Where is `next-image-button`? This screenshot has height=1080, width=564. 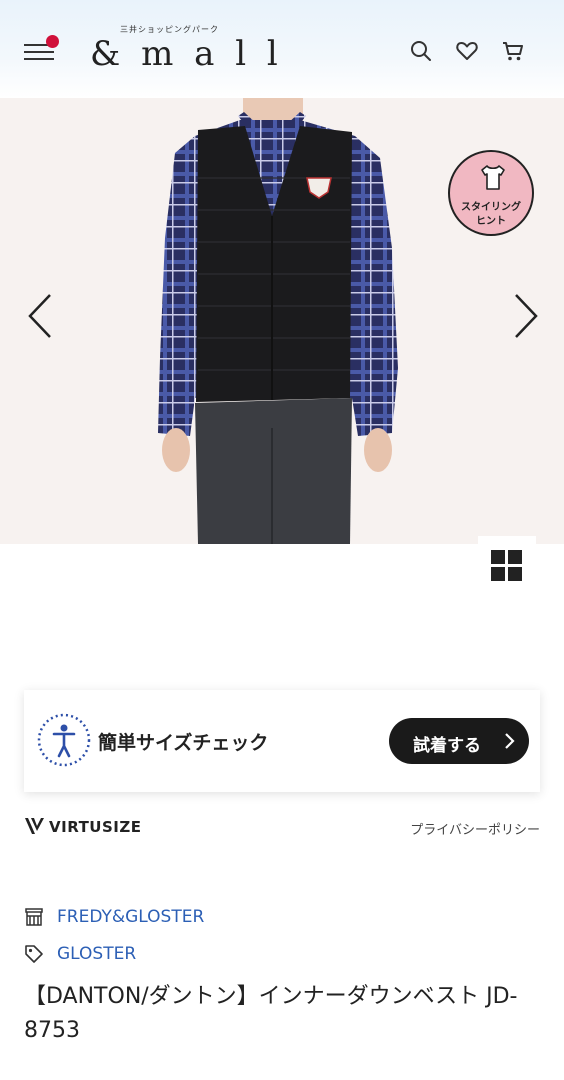 next-image-button is located at coordinates (525, 316).